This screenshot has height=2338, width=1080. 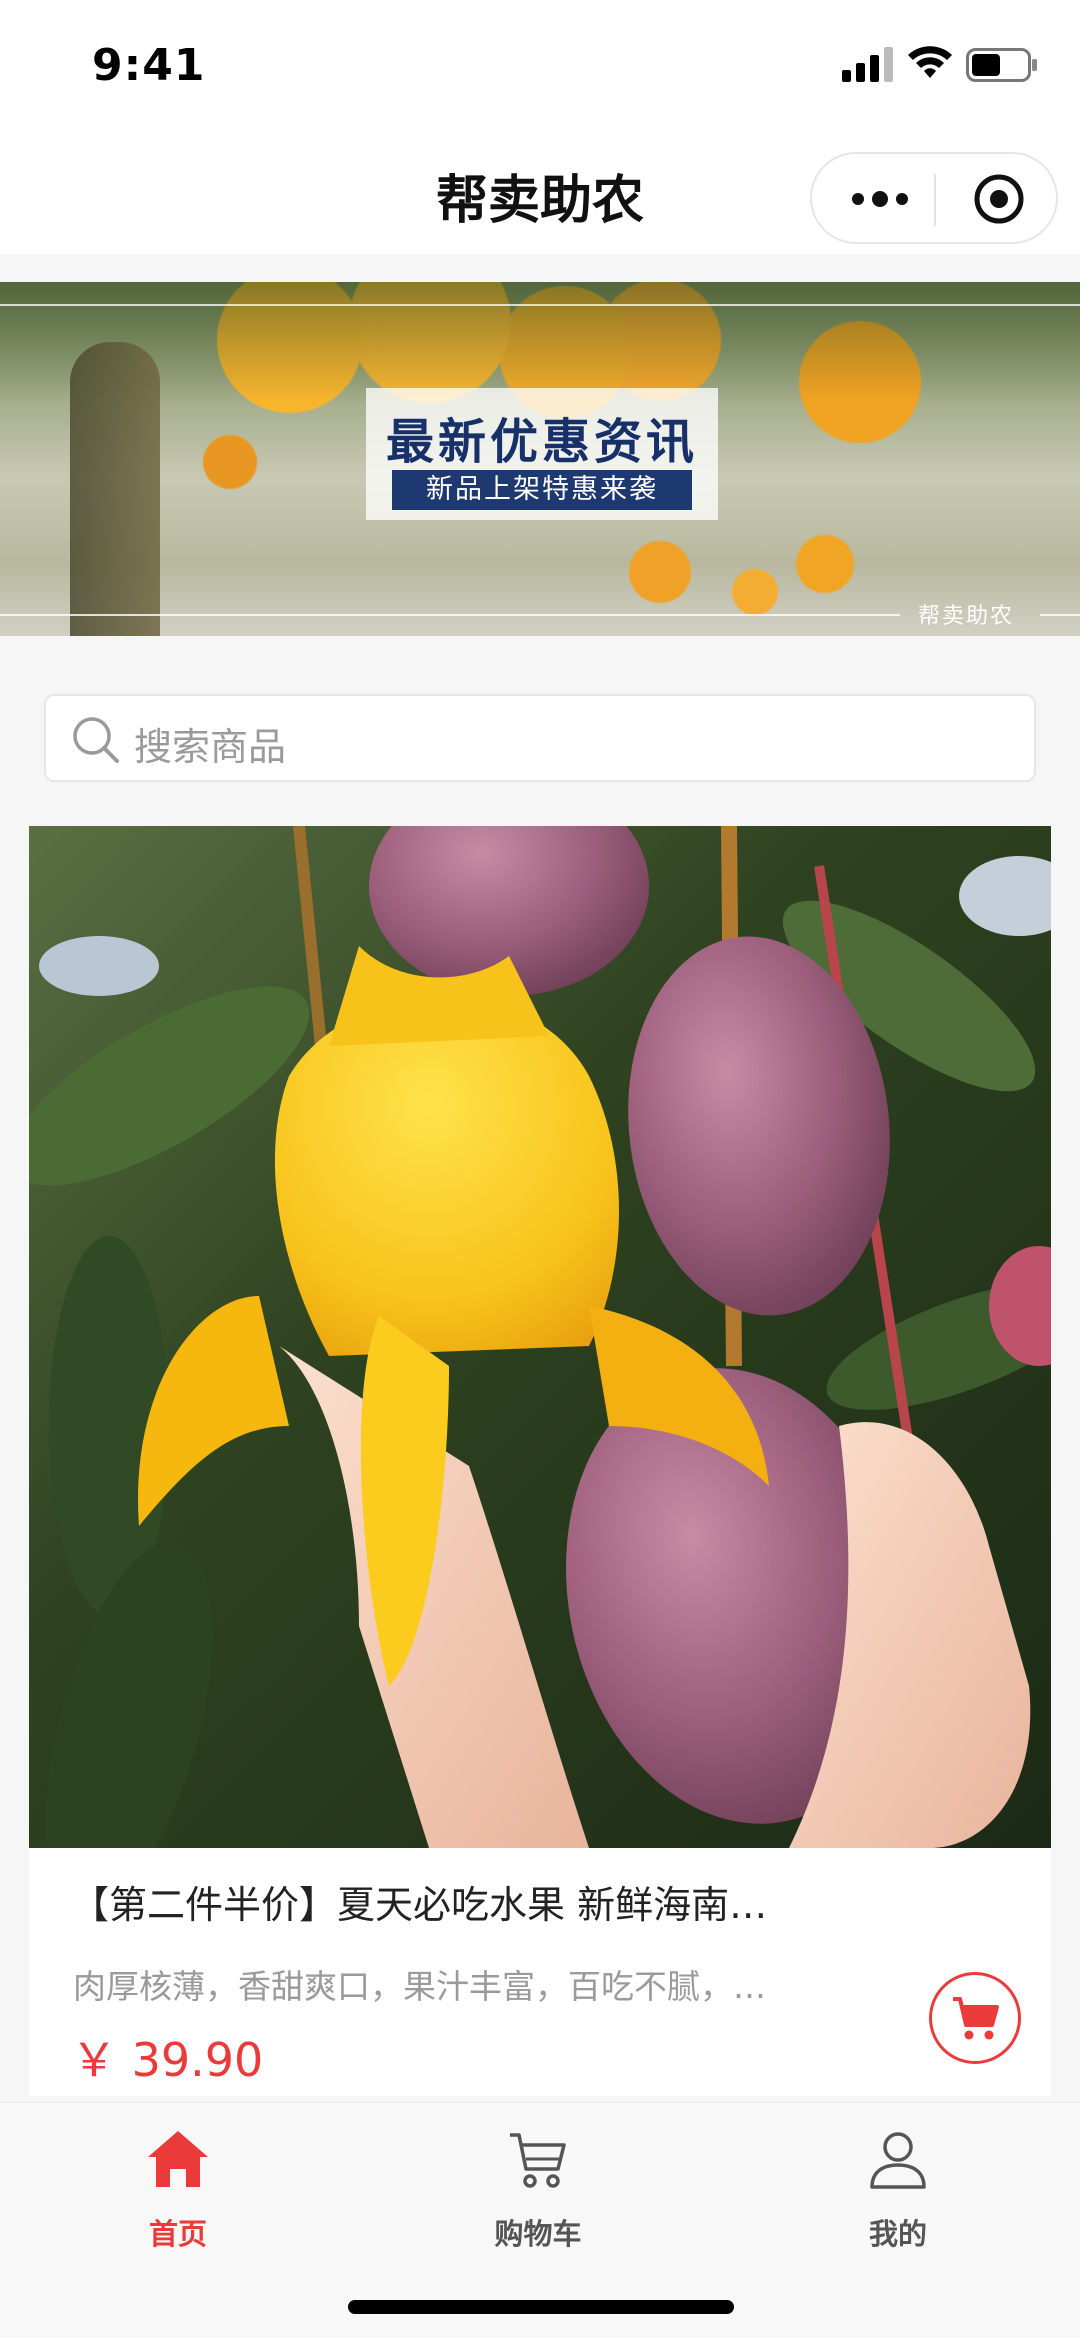 What do you see at coordinates (540, 65) in the screenshot?
I see `status-bar: 9:41` at bounding box center [540, 65].